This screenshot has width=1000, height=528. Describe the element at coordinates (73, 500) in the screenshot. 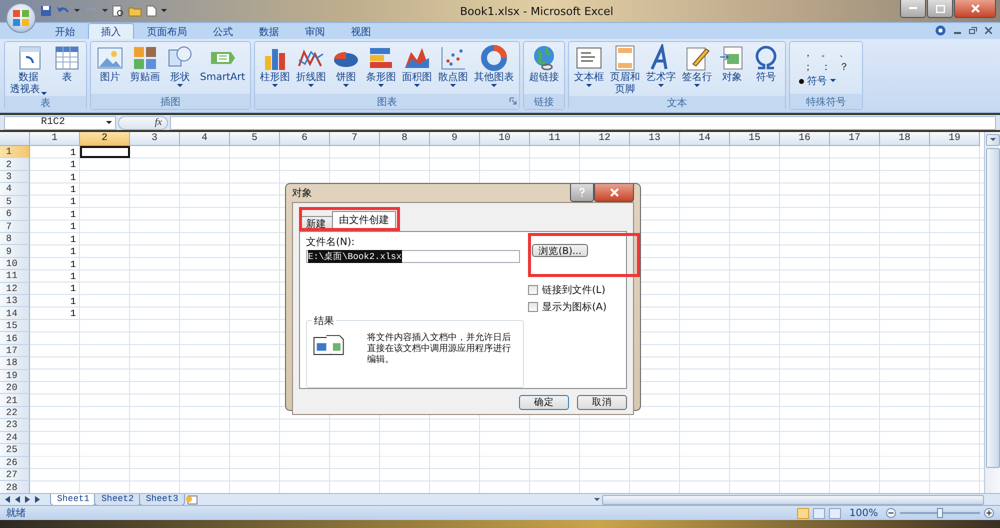

I see `sheet-tab: Sheet1` at that location.